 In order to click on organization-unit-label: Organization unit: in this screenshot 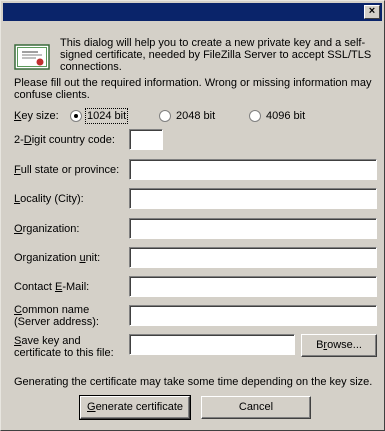, I will do `click(57, 258)`.